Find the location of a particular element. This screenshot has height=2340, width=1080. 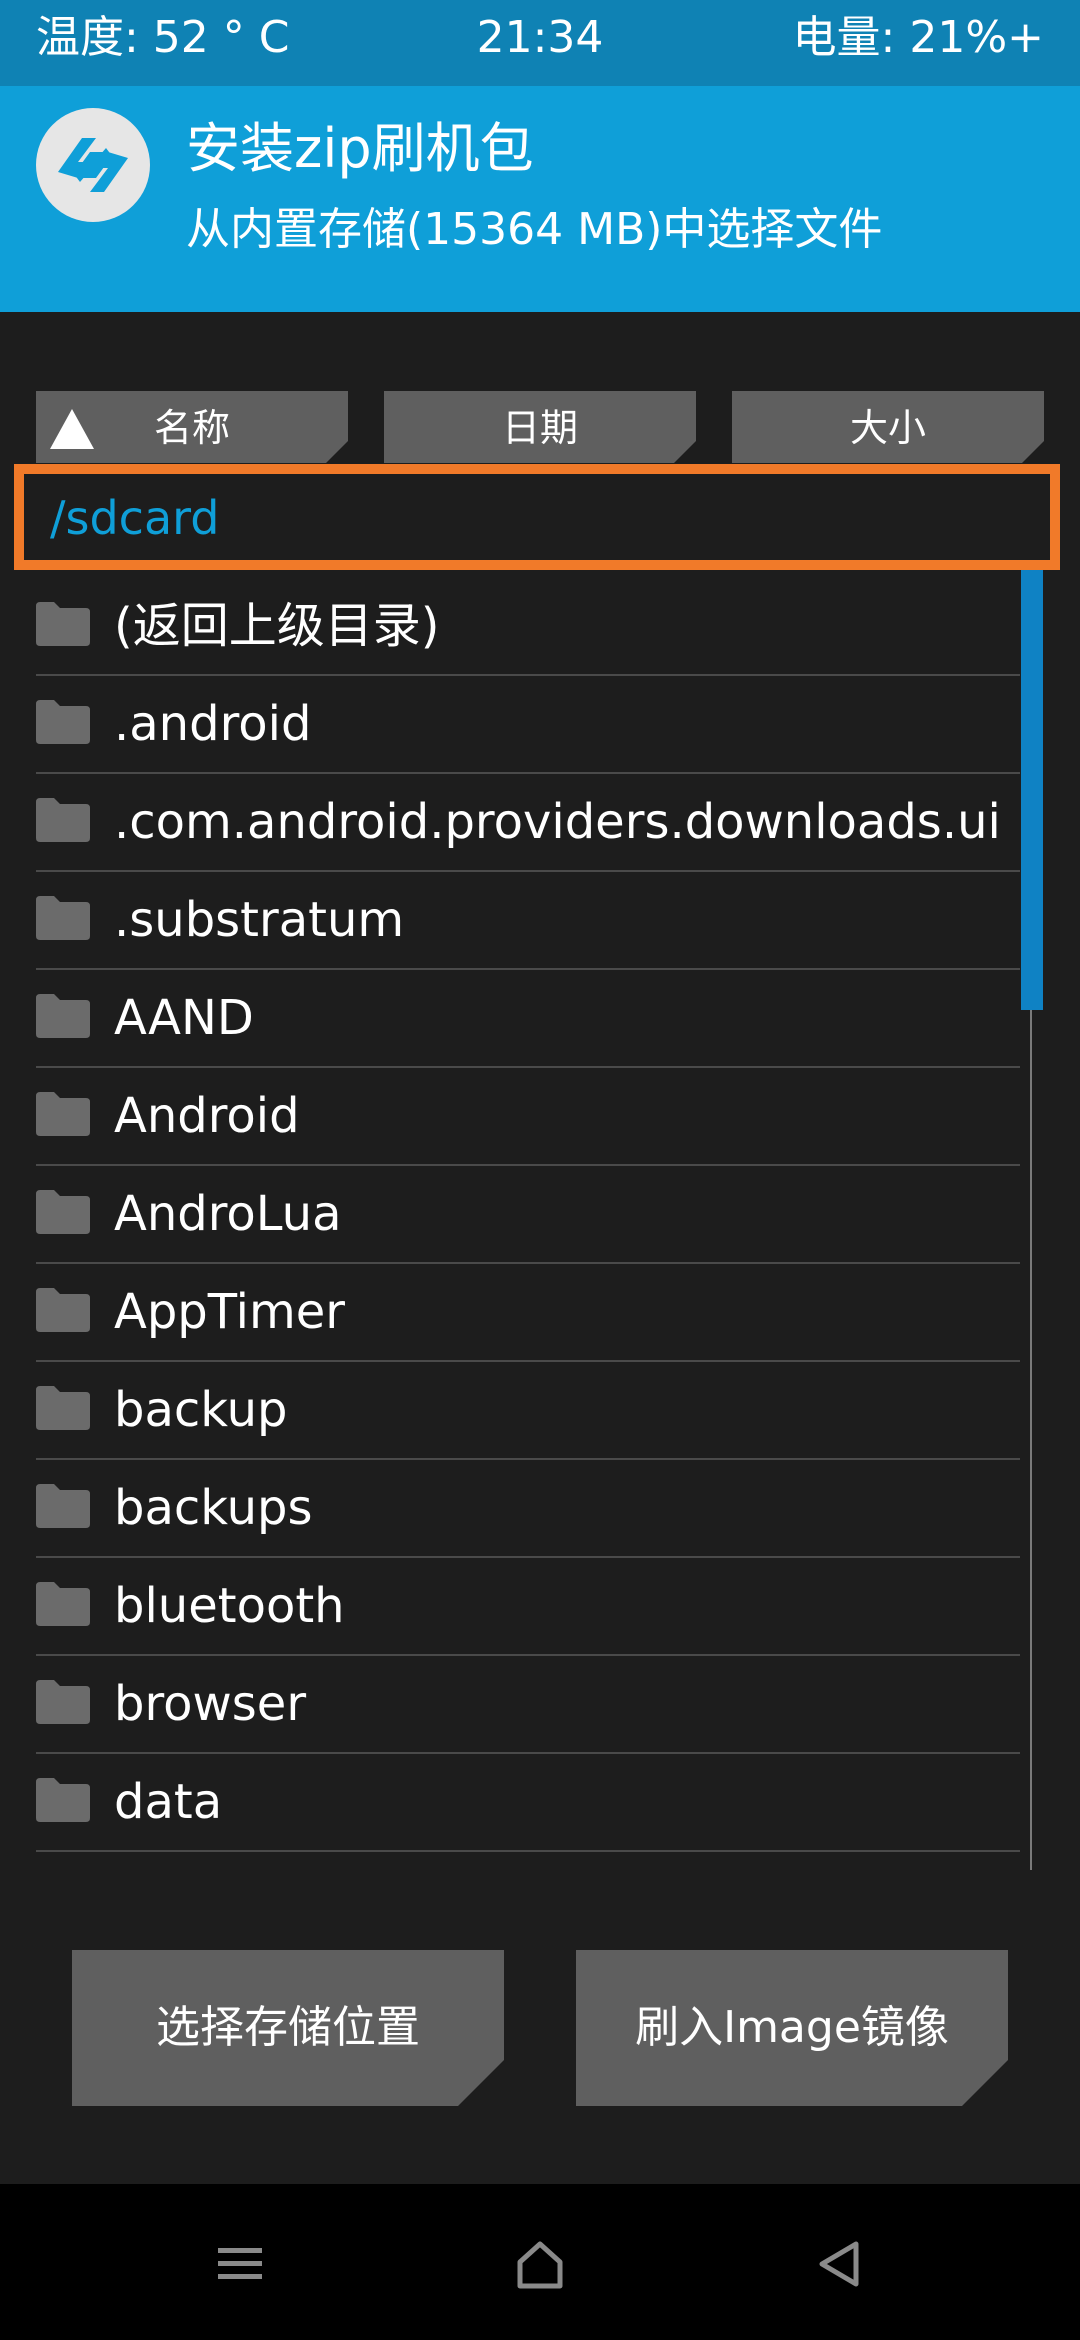

file-name: data is located at coordinates (168, 1802).